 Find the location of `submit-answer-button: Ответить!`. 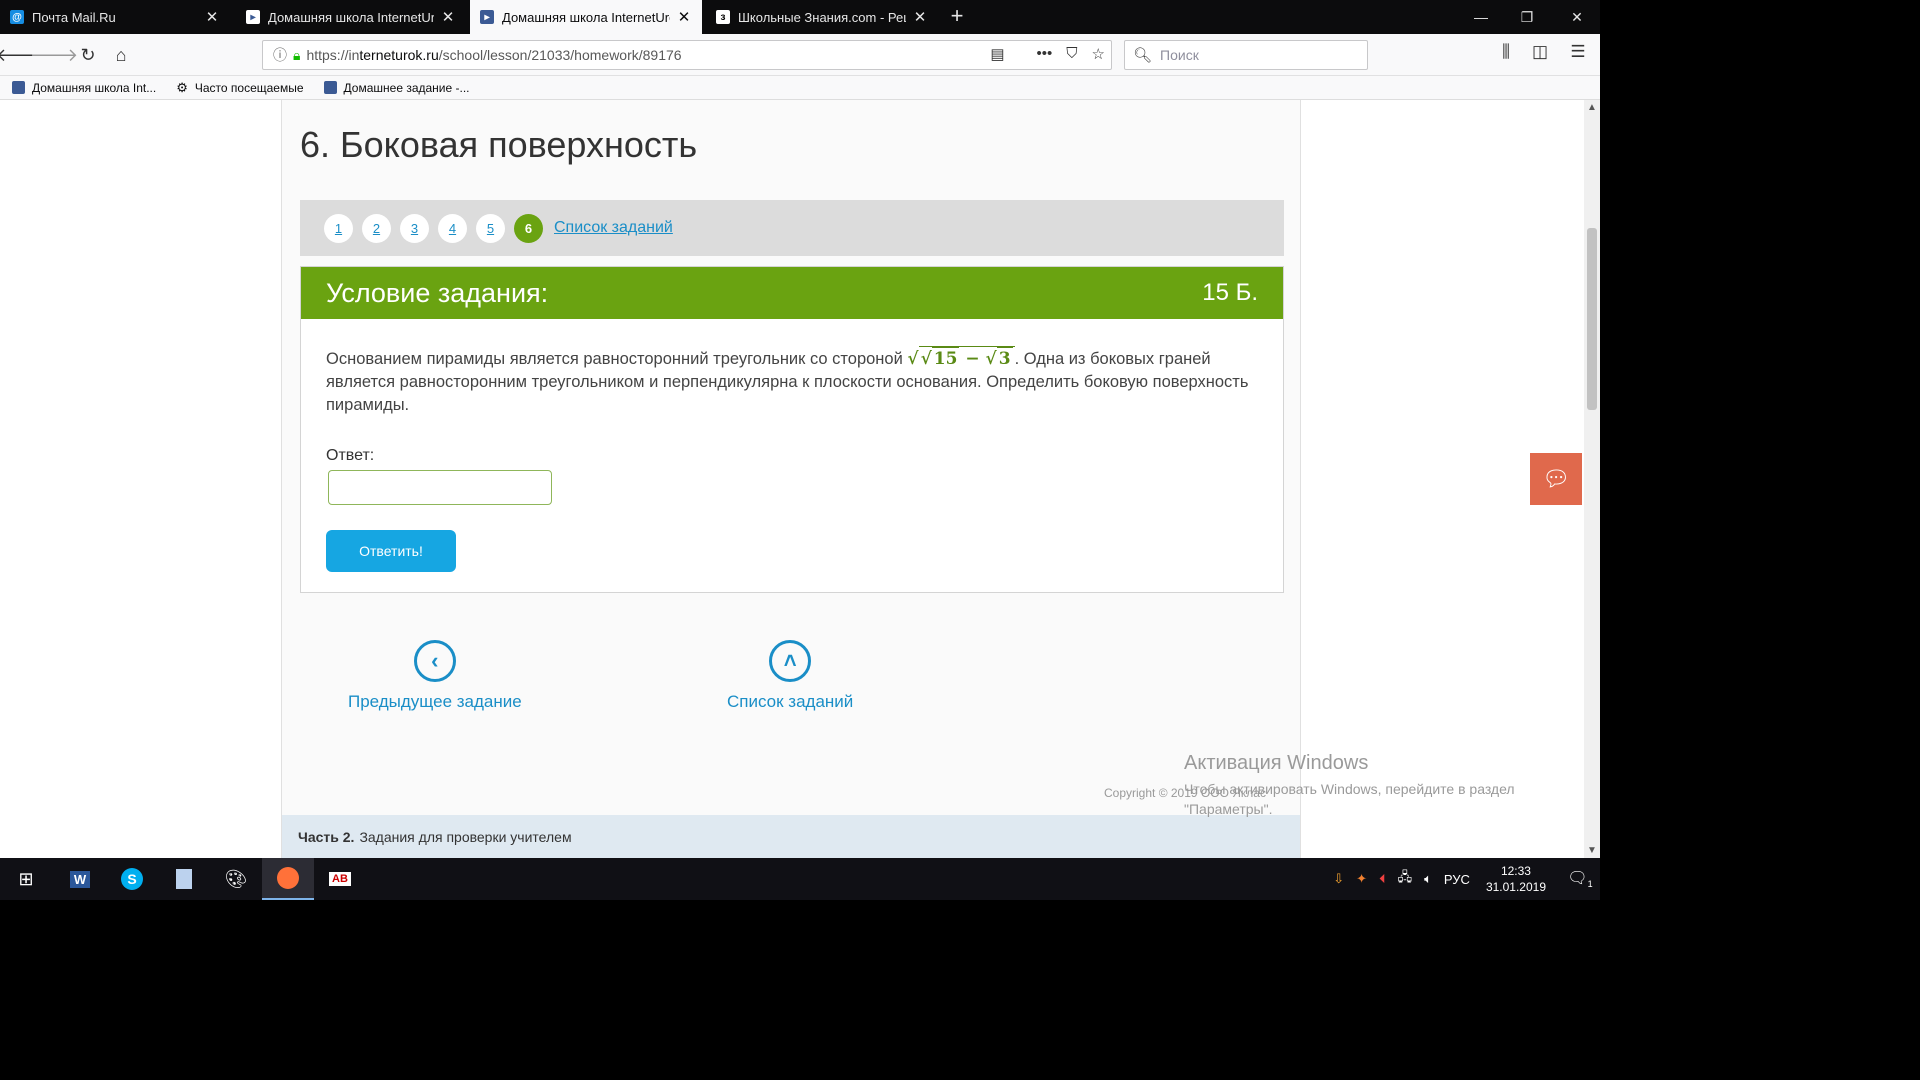

submit-answer-button: Ответить! is located at coordinates (391, 551).